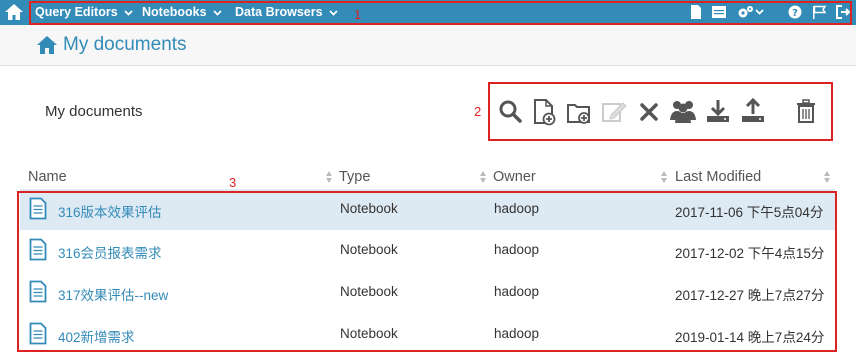 Image resolution: width=856 pixels, height=356 pixels. Describe the element at coordinates (94, 111) in the screenshot. I see `breadcrumb: My documents` at that location.